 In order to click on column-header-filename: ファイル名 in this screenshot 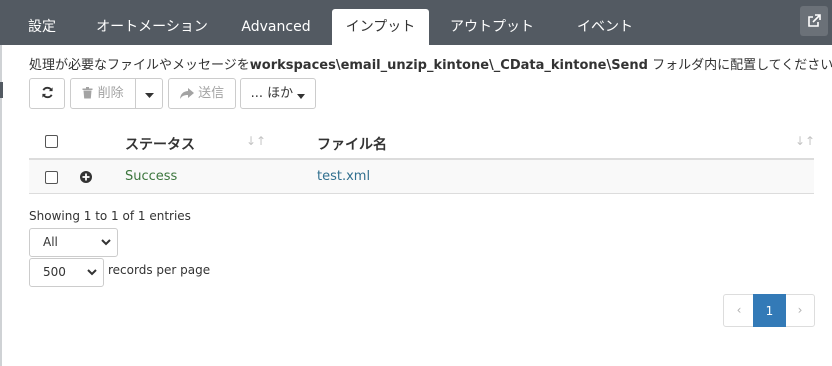, I will do `click(352, 144)`.